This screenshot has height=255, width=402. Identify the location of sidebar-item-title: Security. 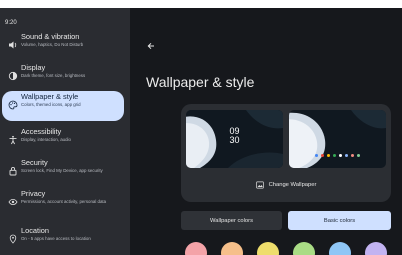
(34, 162).